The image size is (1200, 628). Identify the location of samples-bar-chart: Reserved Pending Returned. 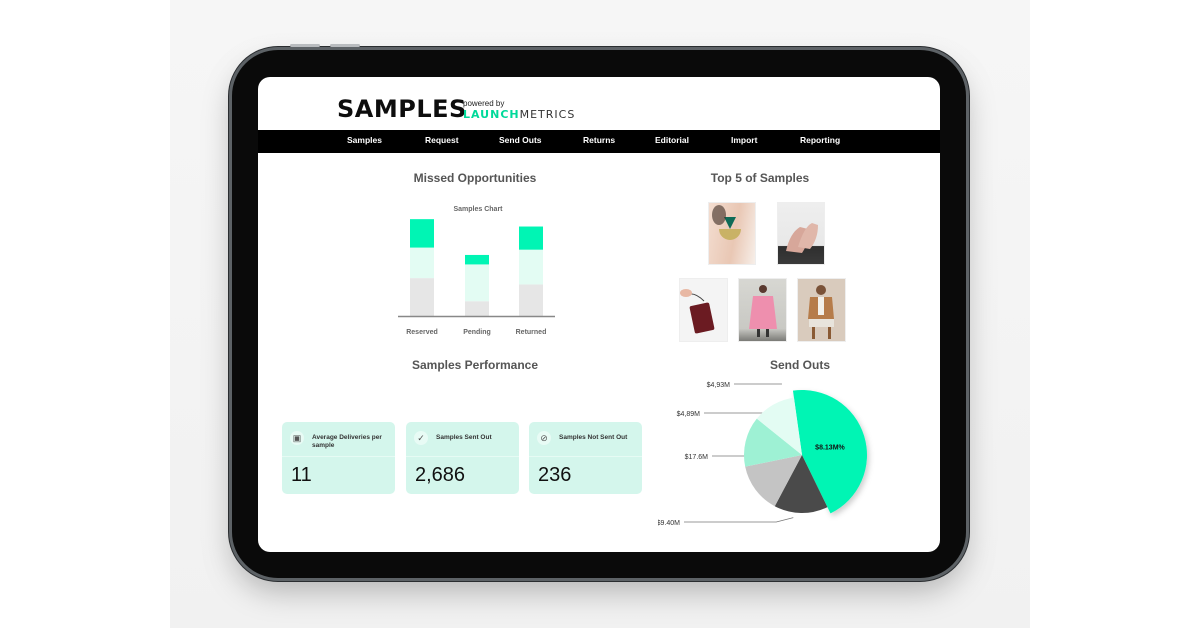
(476, 277).